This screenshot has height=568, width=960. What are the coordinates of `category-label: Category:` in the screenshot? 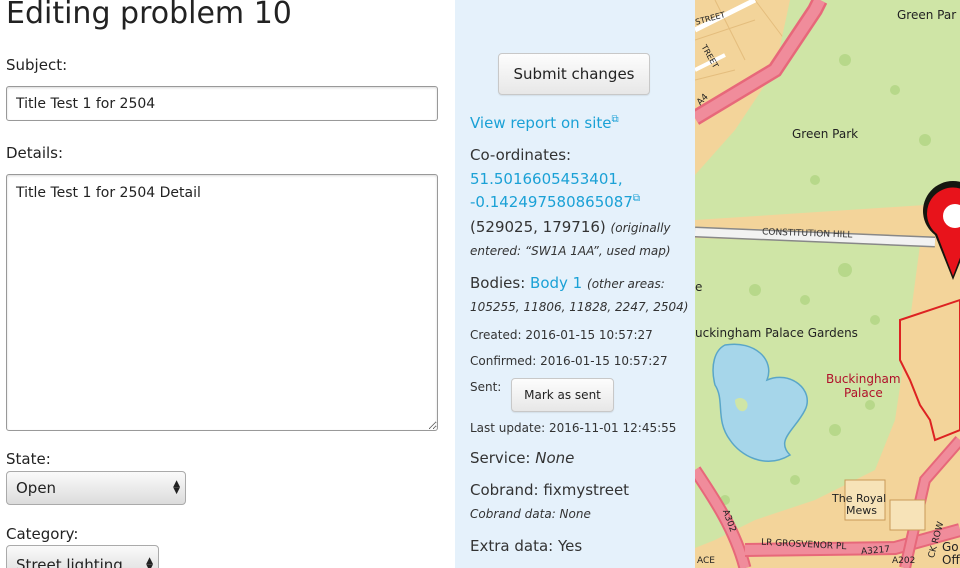 It's located at (42, 534).